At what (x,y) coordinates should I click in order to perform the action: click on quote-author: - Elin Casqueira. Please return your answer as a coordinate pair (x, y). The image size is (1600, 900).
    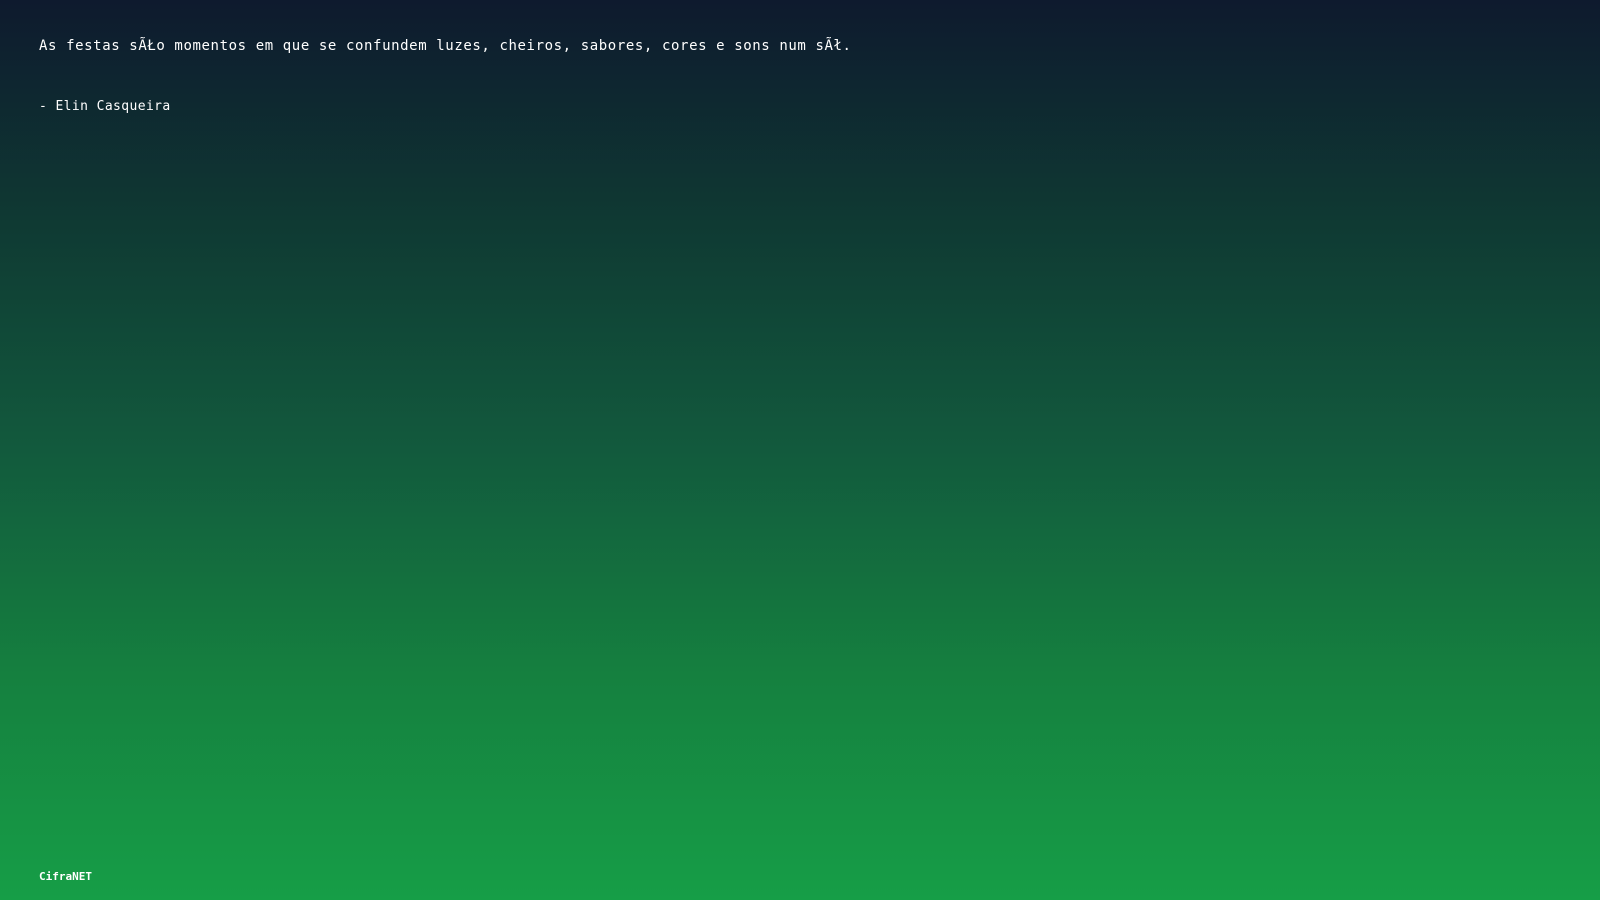
    Looking at the image, I should click on (105, 106).